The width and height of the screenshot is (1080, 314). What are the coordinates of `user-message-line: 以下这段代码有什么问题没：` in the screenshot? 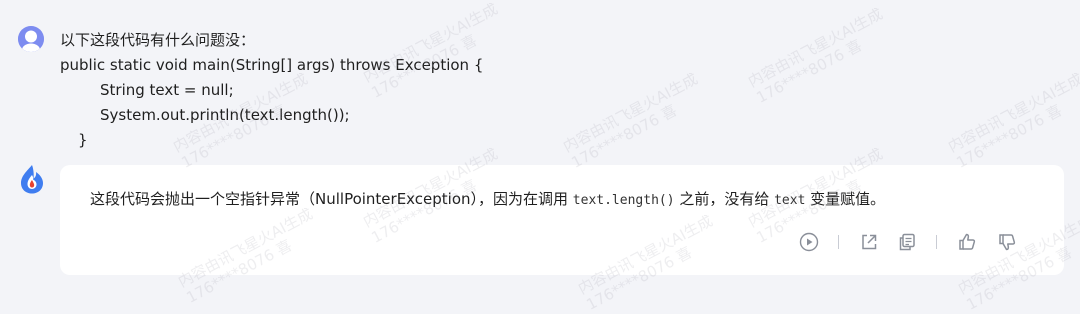 It's located at (158, 40).